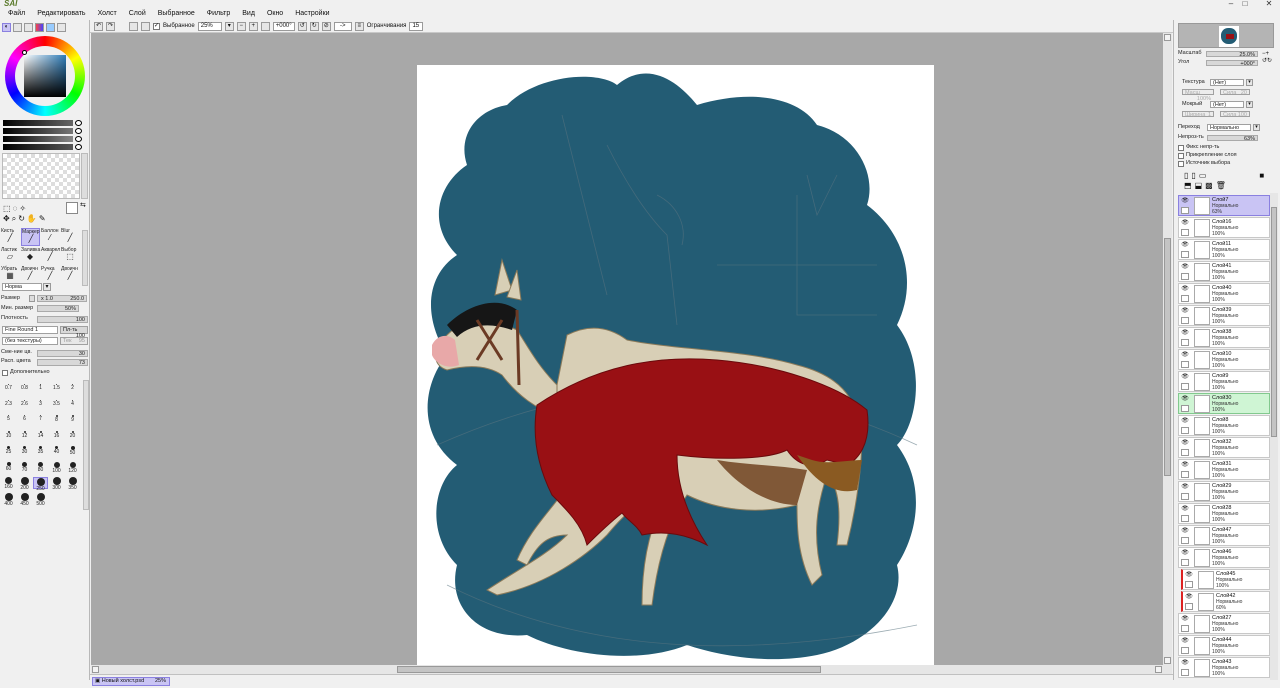 This screenshot has width=1280, height=688. Describe the element at coordinates (40, 390) in the screenshot. I see `brush-size-preset: 1` at that location.